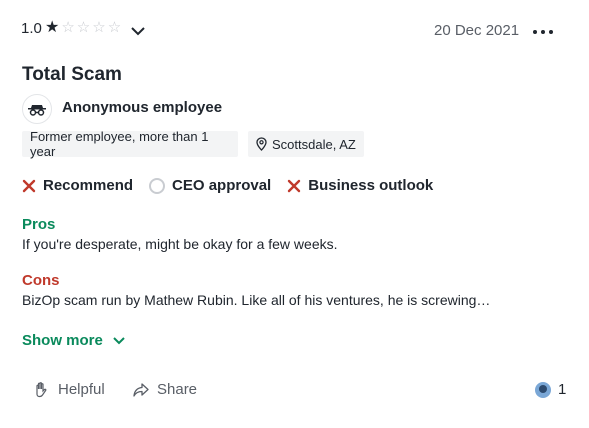 This screenshot has width=589, height=428. I want to click on star-icon: ★, so click(52, 27).